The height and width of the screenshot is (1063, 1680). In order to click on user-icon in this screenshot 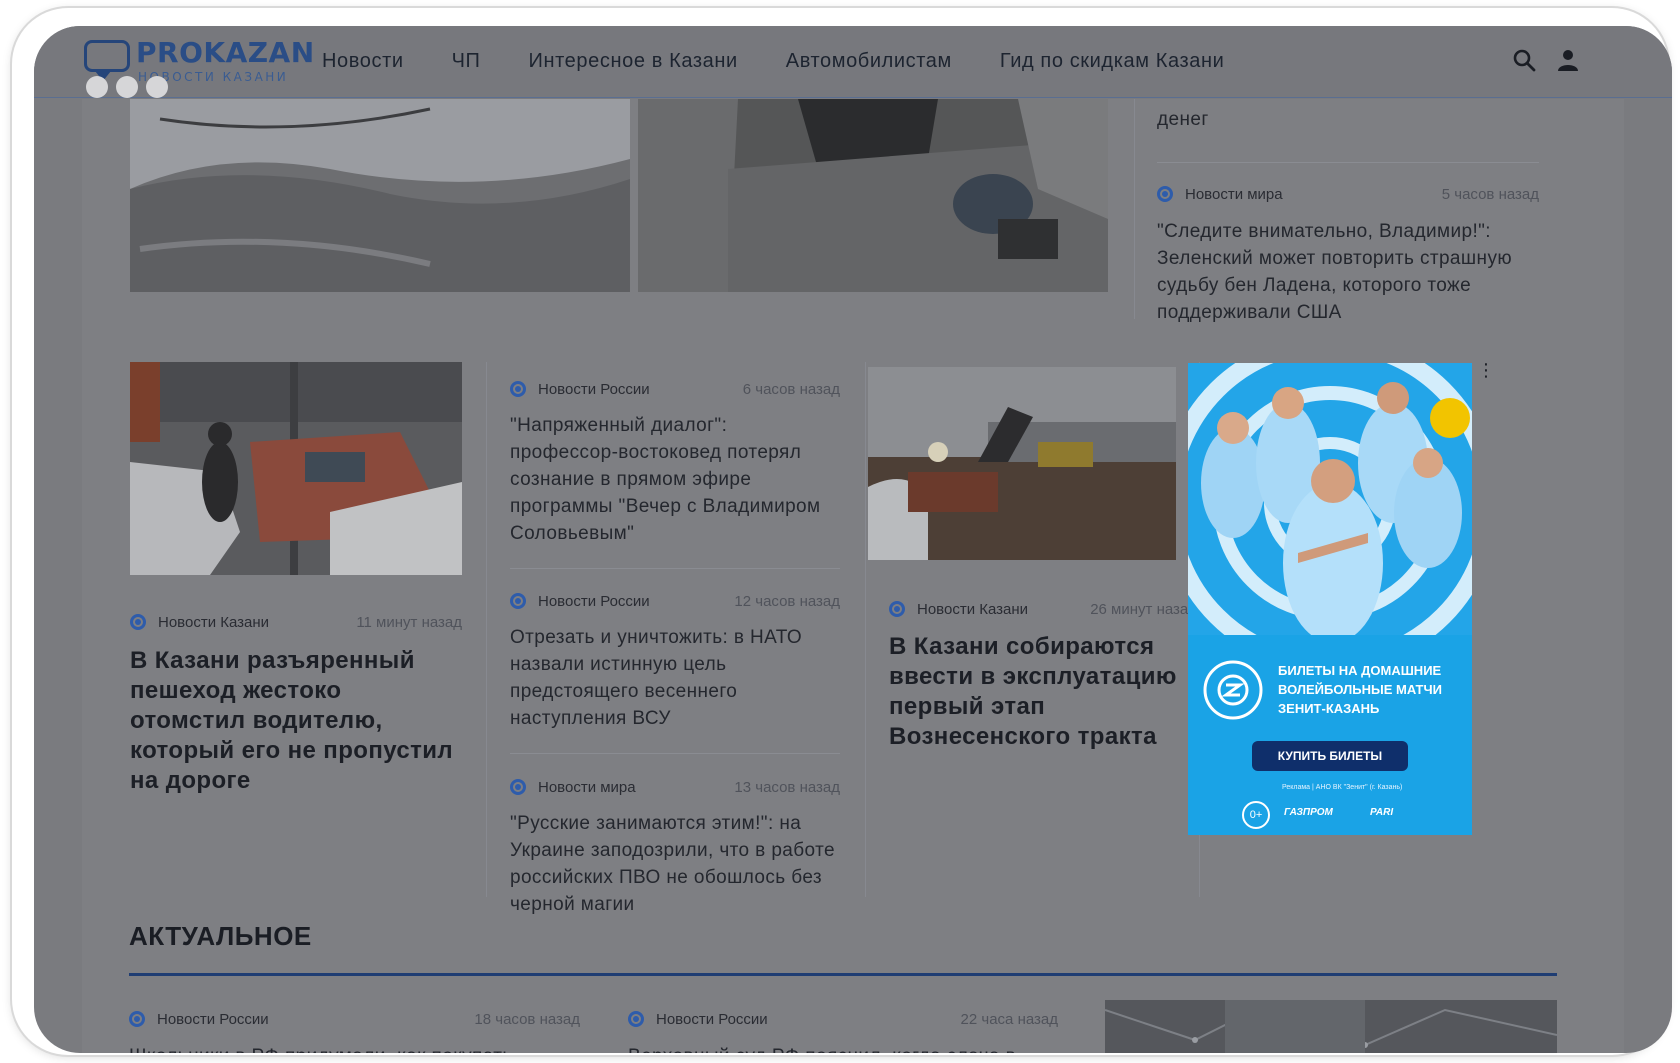, I will do `click(1568, 60)`.